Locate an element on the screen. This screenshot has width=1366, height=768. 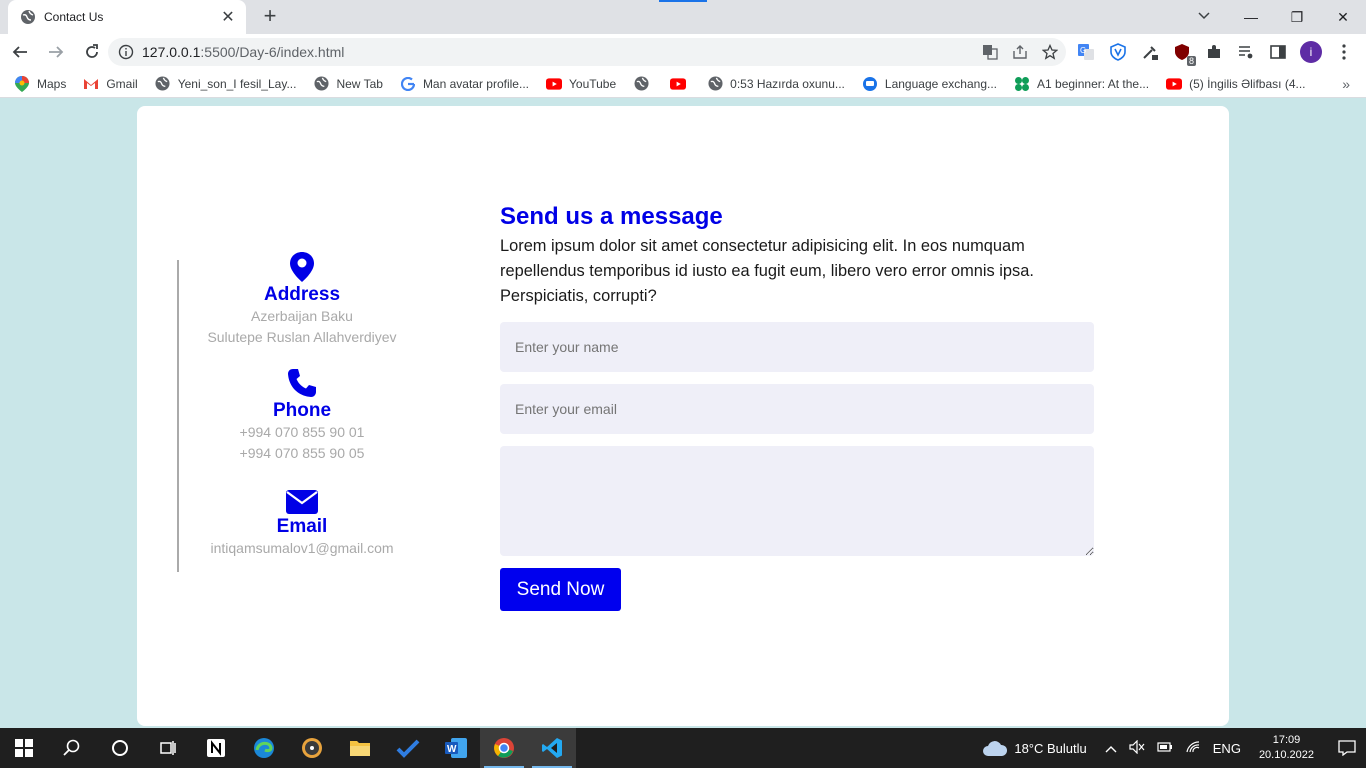
cortana-button is located at coordinates (120, 748).